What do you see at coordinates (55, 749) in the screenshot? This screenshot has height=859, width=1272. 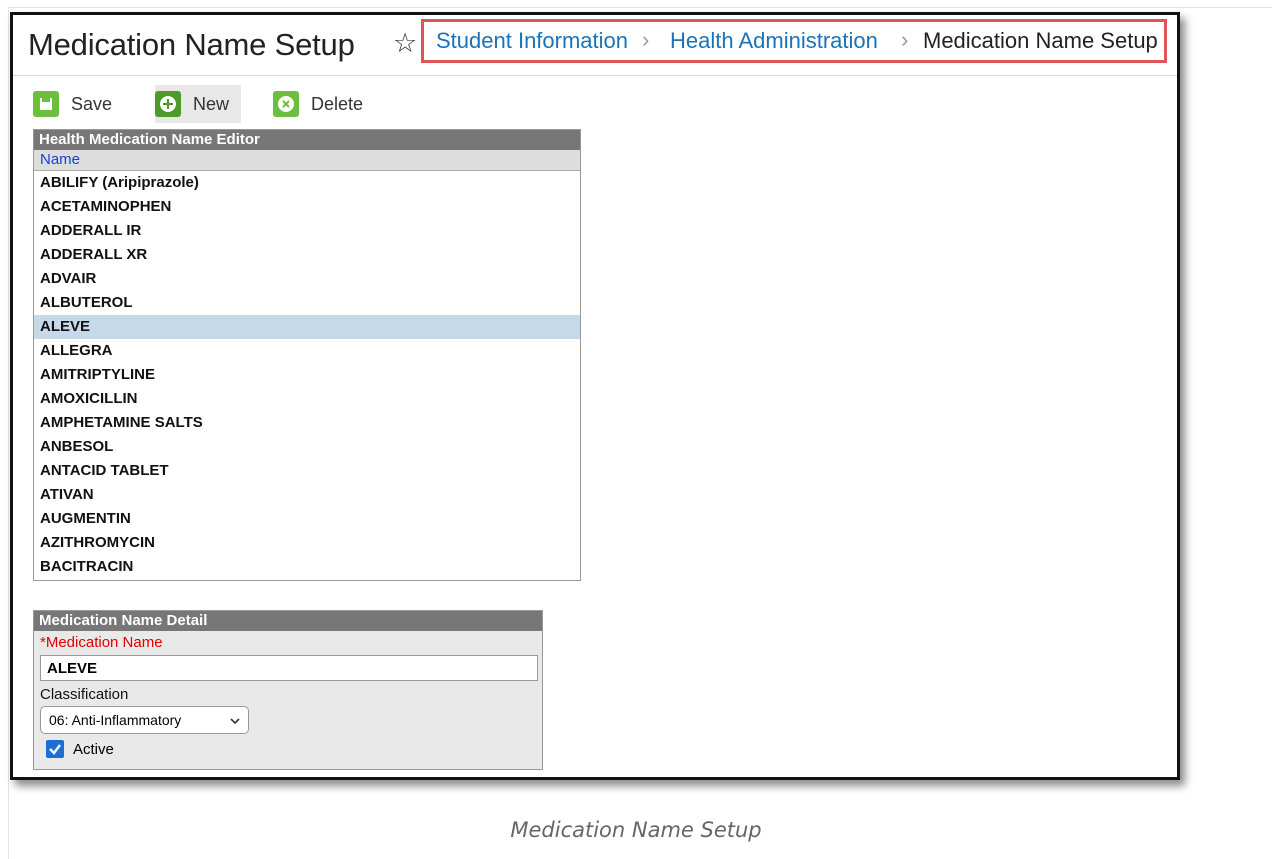 I see `active-checkbox` at bounding box center [55, 749].